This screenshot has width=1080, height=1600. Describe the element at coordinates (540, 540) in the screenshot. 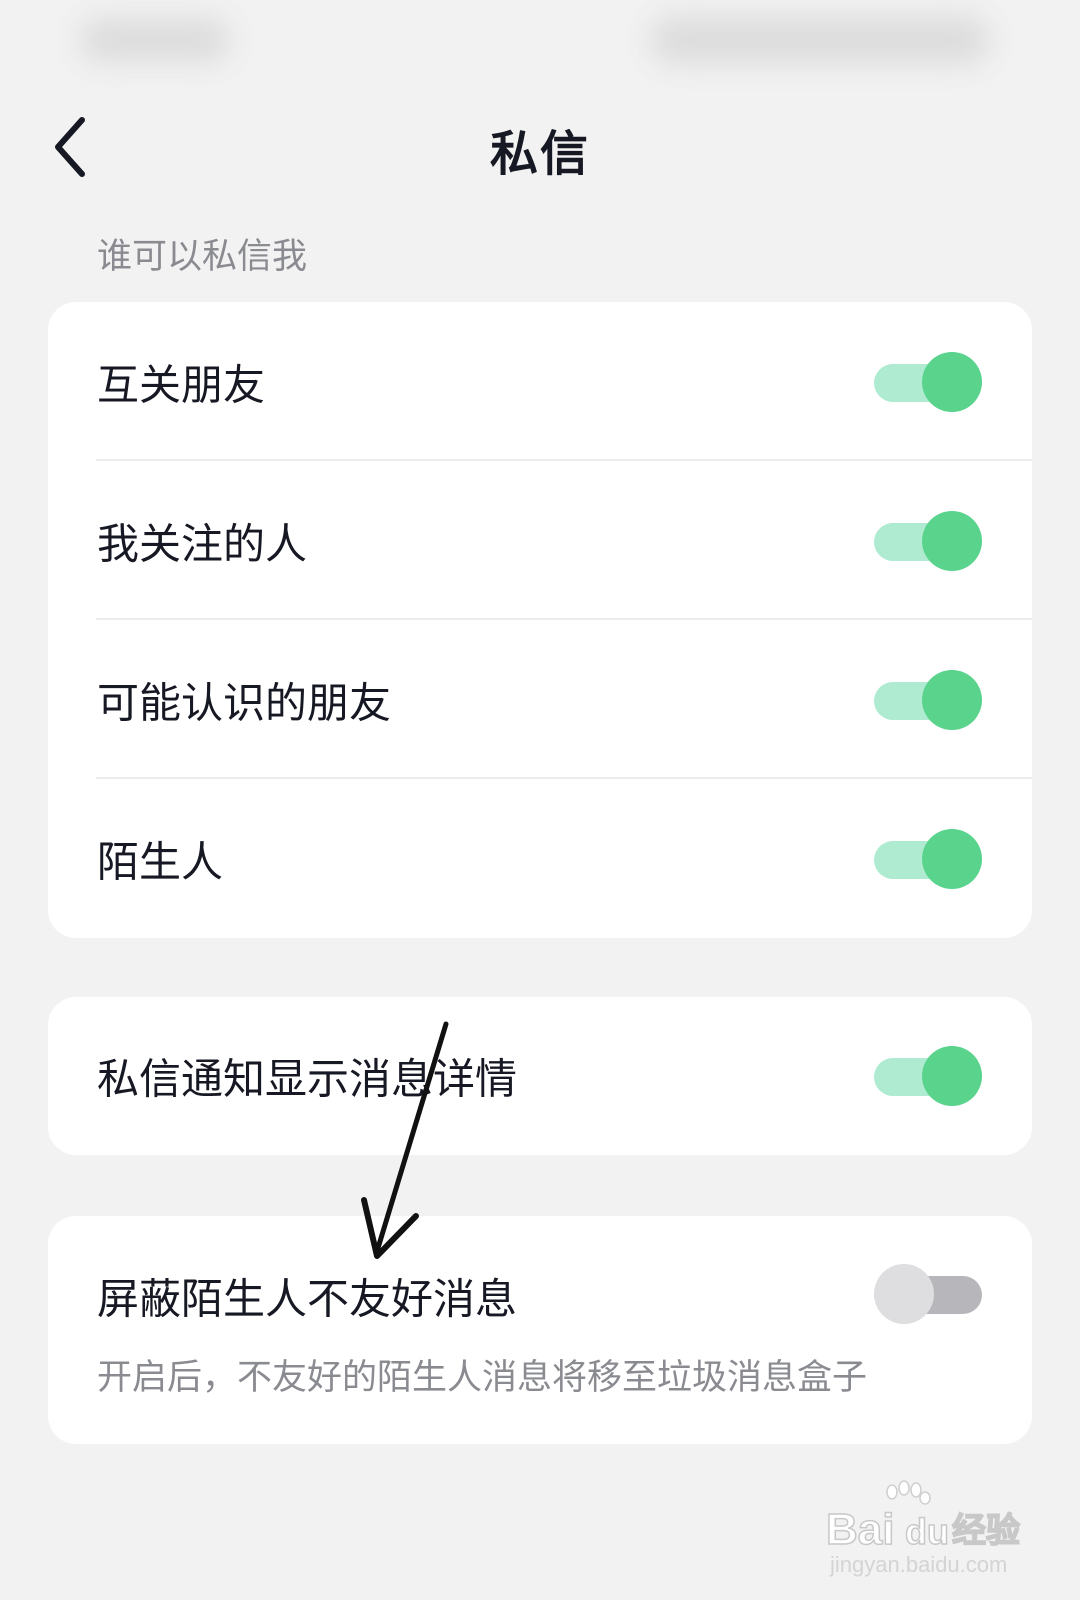

I see `permission-row-following: 我关注的人` at that location.